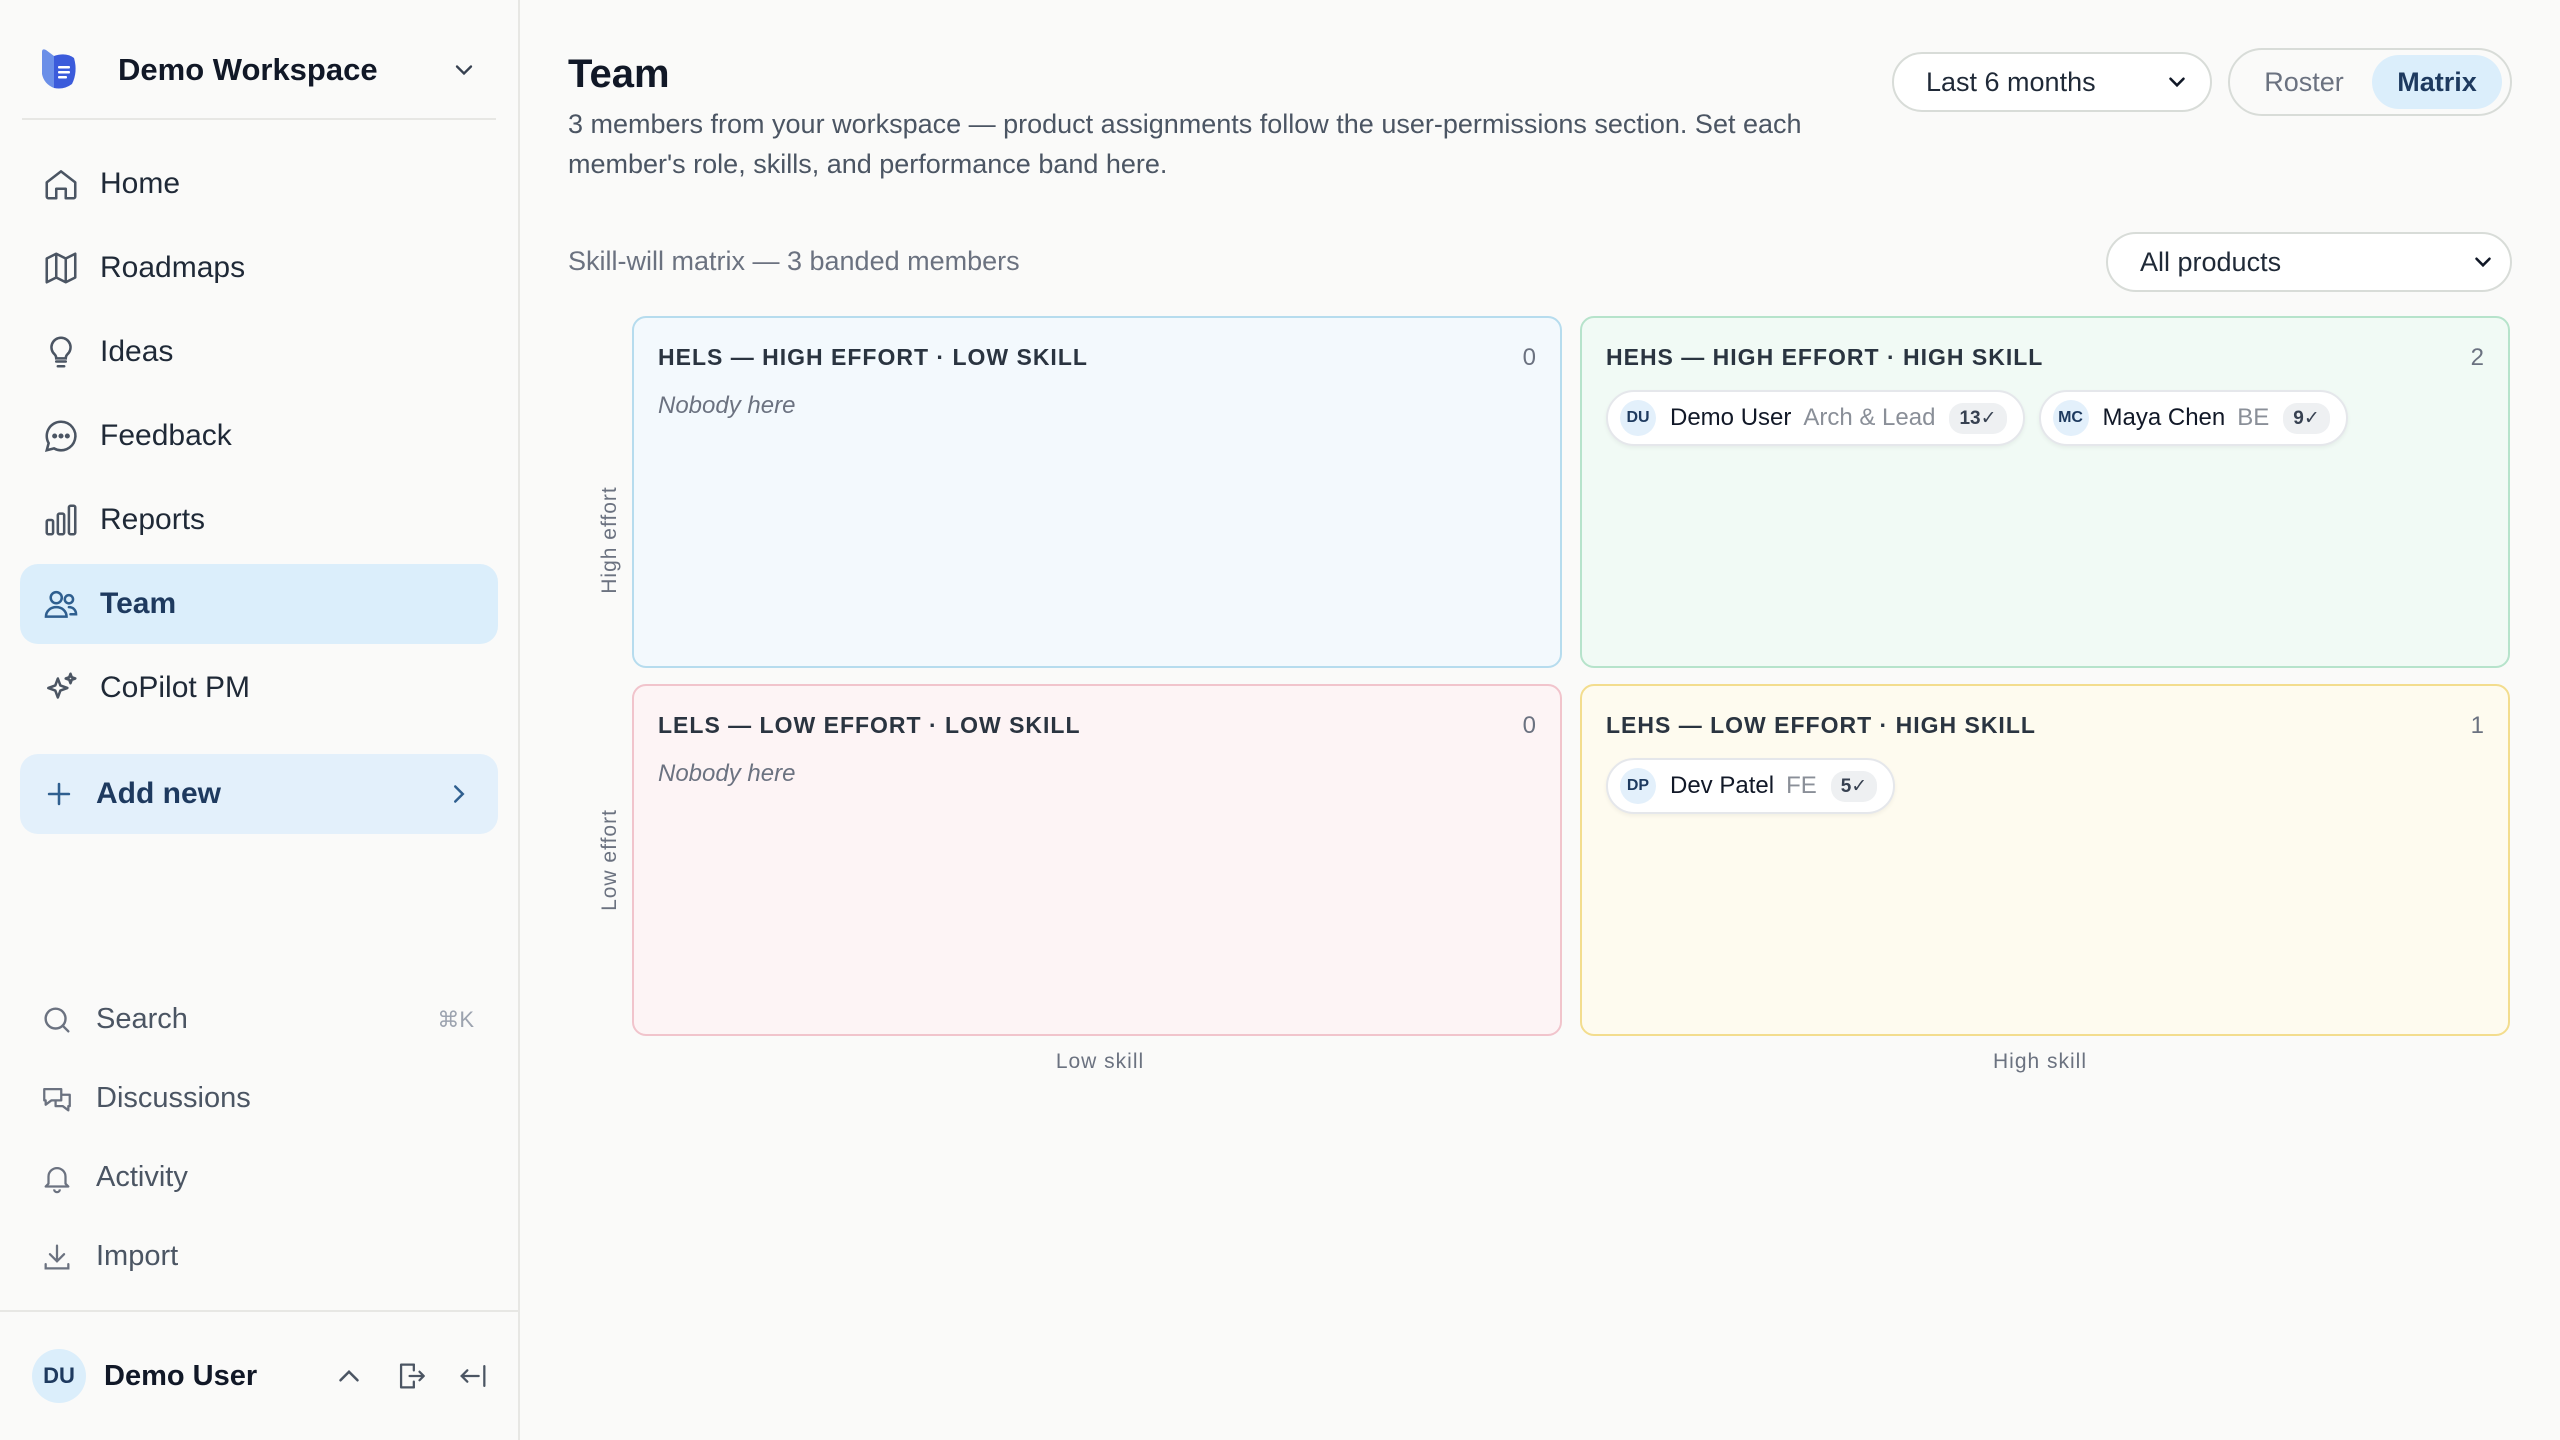 The width and height of the screenshot is (2560, 1440). Describe the element at coordinates (2011, 81) in the screenshot. I see `date-range-value: Last 6 months` at that location.